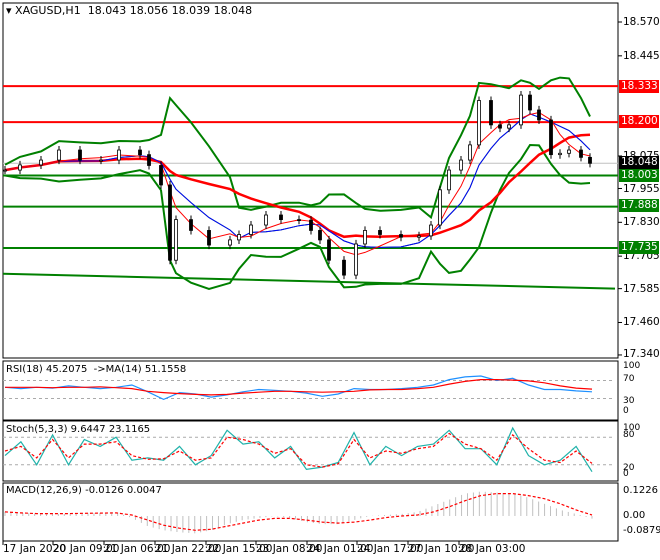  What do you see at coordinates (629, 401) in the screenshot?
I see `rsi-level: 30` at bounding box center [629, 401].